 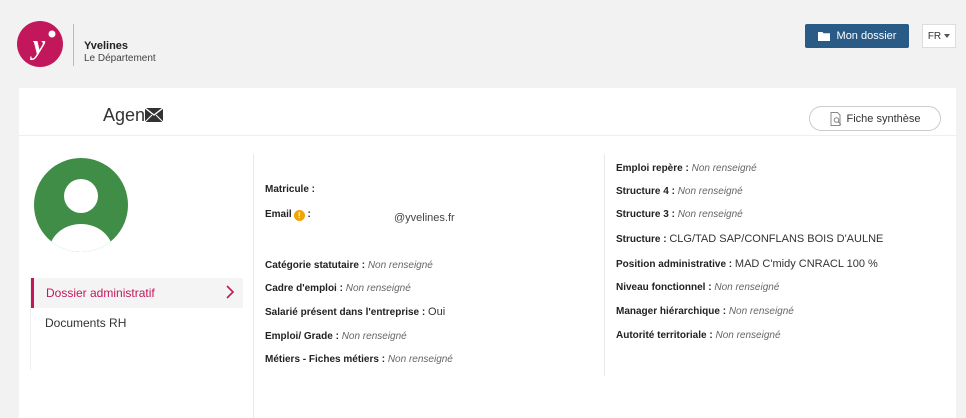 I want to click on field-structure-3: Structure 3 : Non renseigné, so click(x=679, y=214).